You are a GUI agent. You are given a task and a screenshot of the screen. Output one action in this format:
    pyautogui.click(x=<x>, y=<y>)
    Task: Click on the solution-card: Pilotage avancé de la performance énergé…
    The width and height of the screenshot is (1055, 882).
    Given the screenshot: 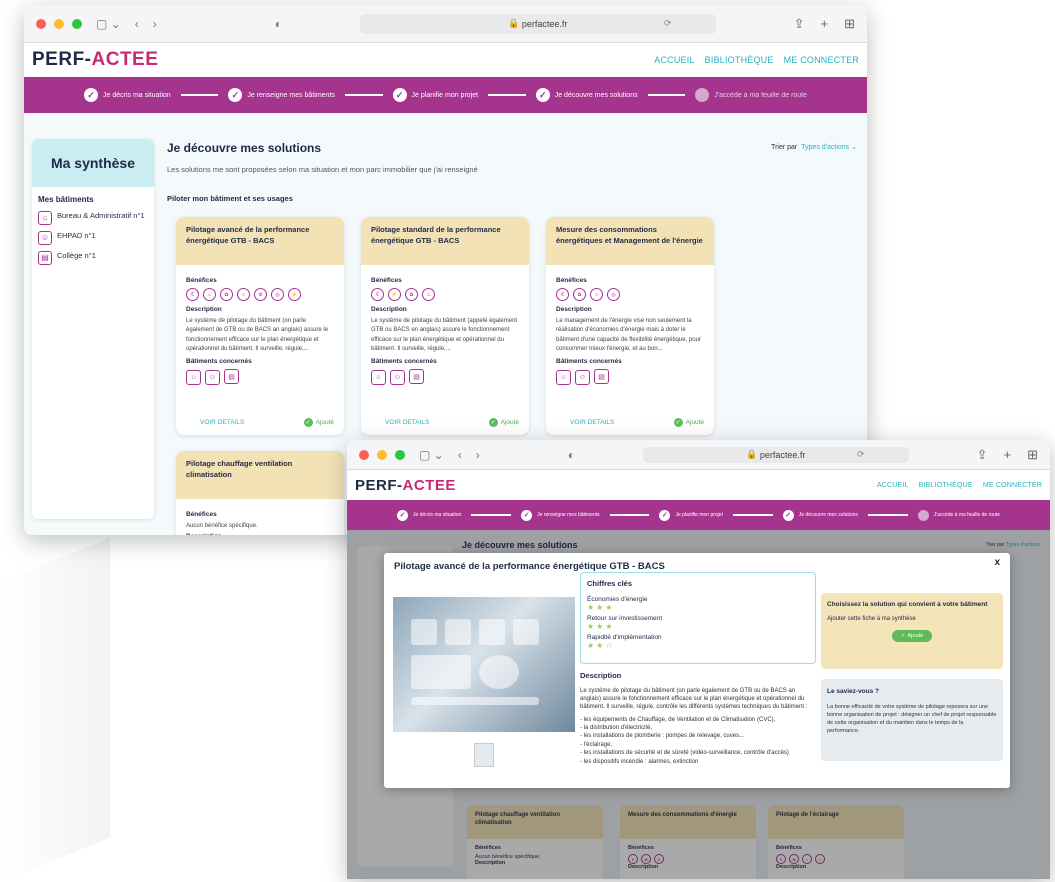 What is the action you would take?
    pyautogui.click(x=260, y=326)
    